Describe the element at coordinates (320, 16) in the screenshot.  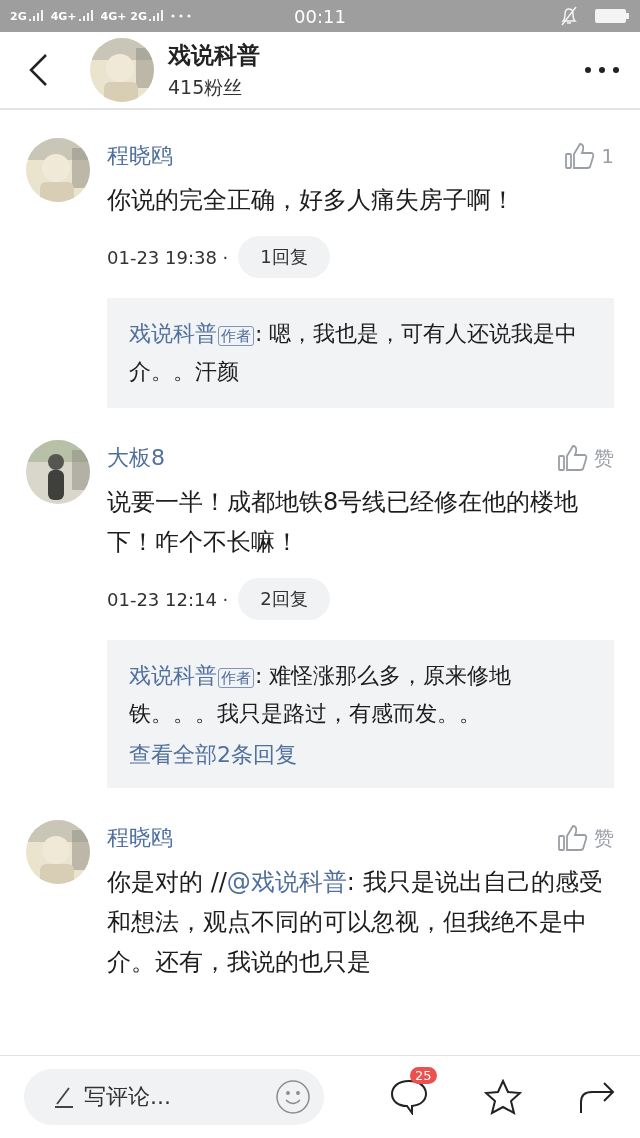
I see `status-time: 00:11` at that location.